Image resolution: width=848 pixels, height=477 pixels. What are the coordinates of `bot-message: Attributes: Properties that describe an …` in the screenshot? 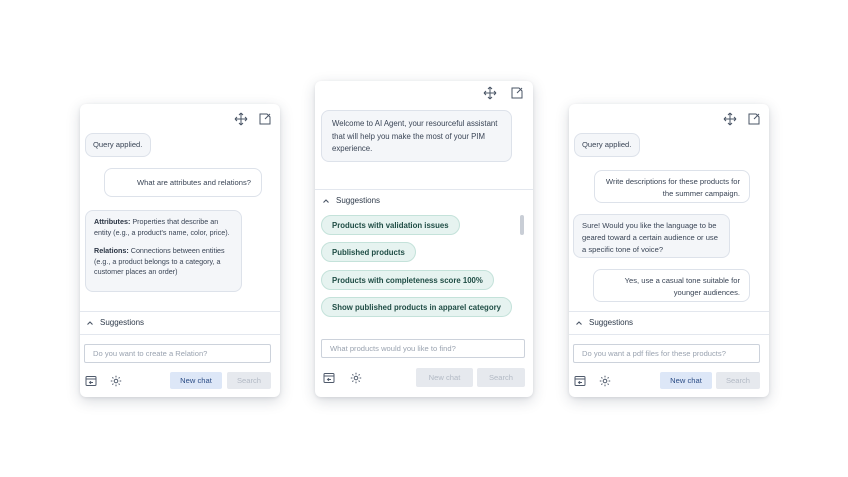 It's located at (163, 251).